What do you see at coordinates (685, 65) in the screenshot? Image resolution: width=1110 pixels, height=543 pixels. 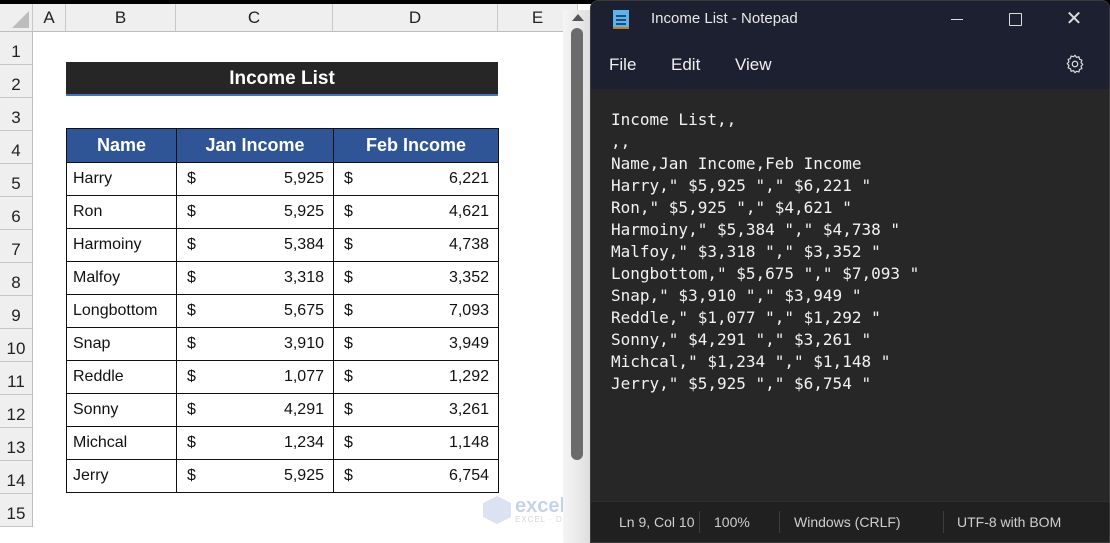 I see `menu-edit: Edit` at bounding box center [685, 65].